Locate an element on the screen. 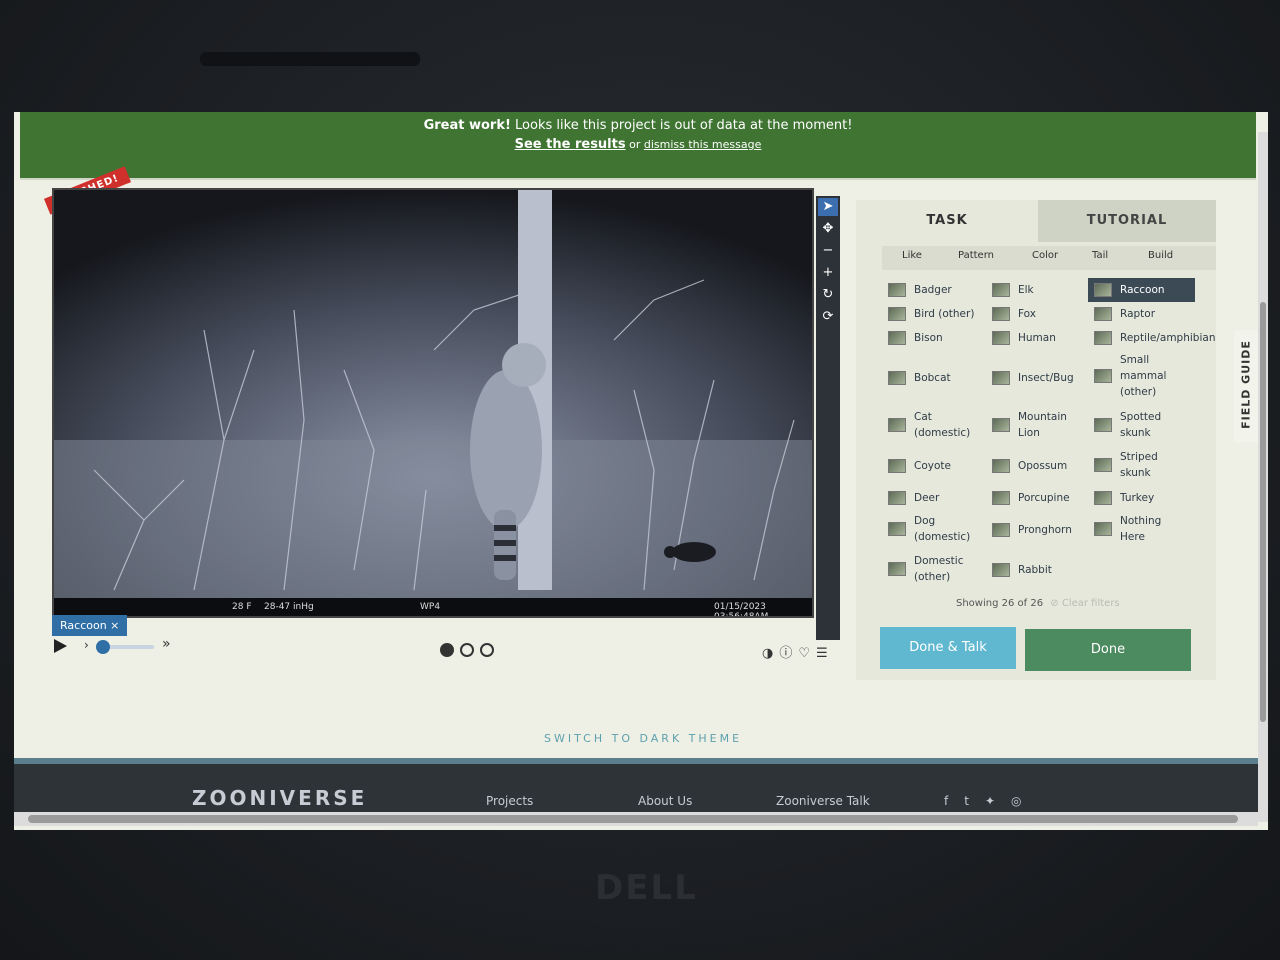  frame-slider-handle is located at coordinates (103, 647).